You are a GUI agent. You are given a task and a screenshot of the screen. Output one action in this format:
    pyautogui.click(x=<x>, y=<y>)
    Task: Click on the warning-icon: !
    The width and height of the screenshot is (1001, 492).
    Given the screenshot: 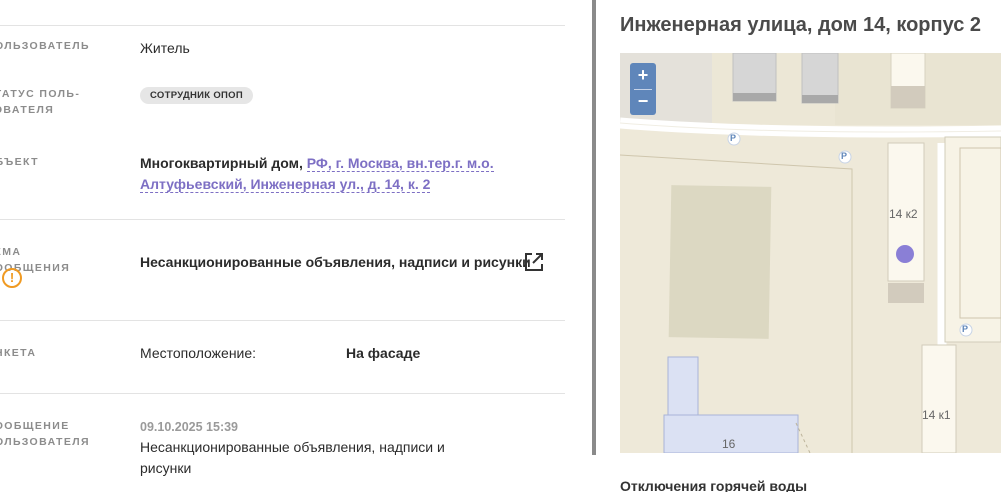 What is the action you would take?
    pyautogui.click(x=12, y=278)
    